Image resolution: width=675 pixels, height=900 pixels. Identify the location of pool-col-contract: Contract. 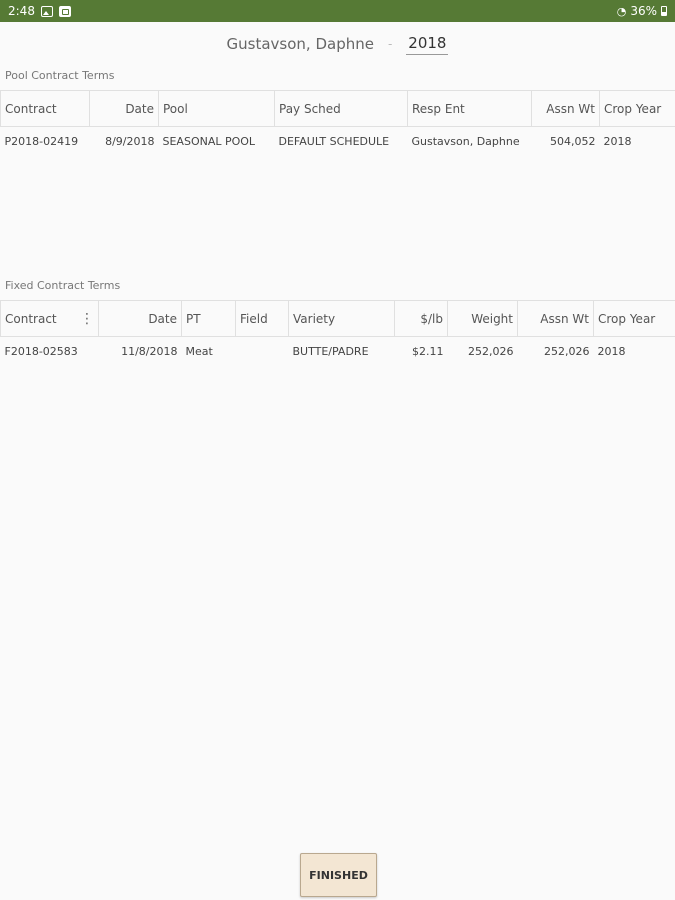
(45, 108).